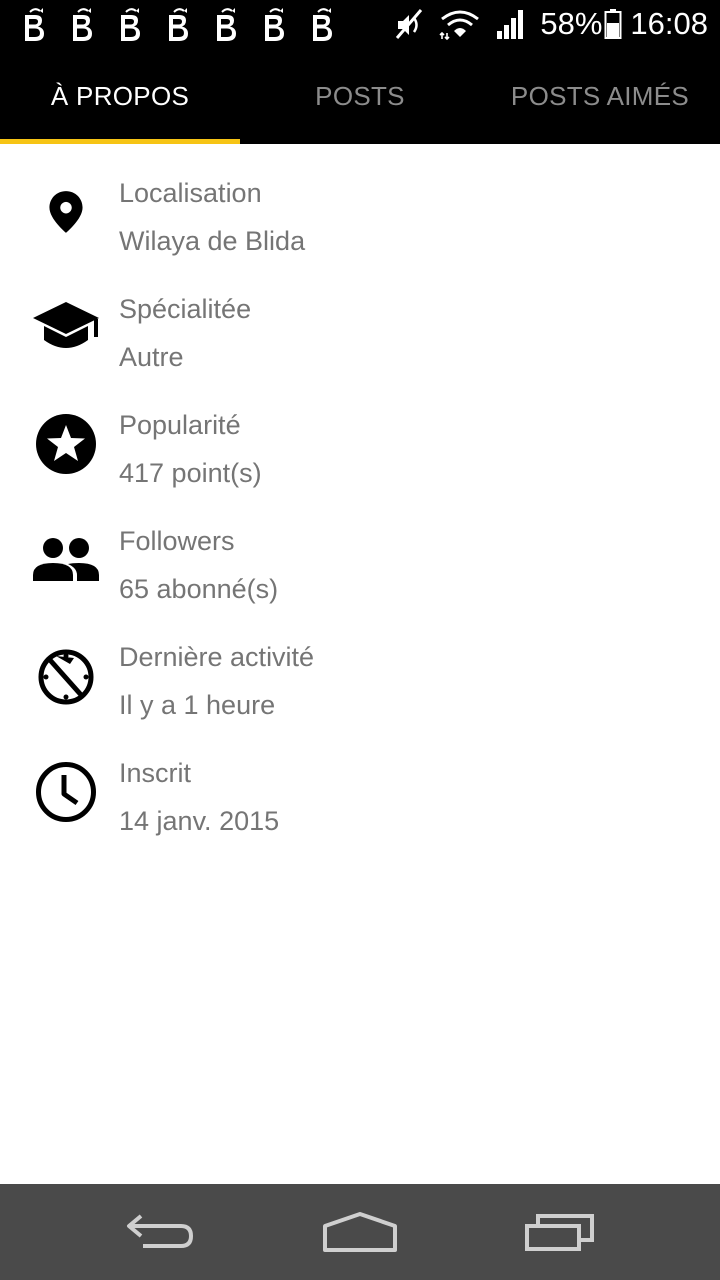 The width and height of the screenshot is (720, 1280). I want to click on signal-icon, so click(510, 24).